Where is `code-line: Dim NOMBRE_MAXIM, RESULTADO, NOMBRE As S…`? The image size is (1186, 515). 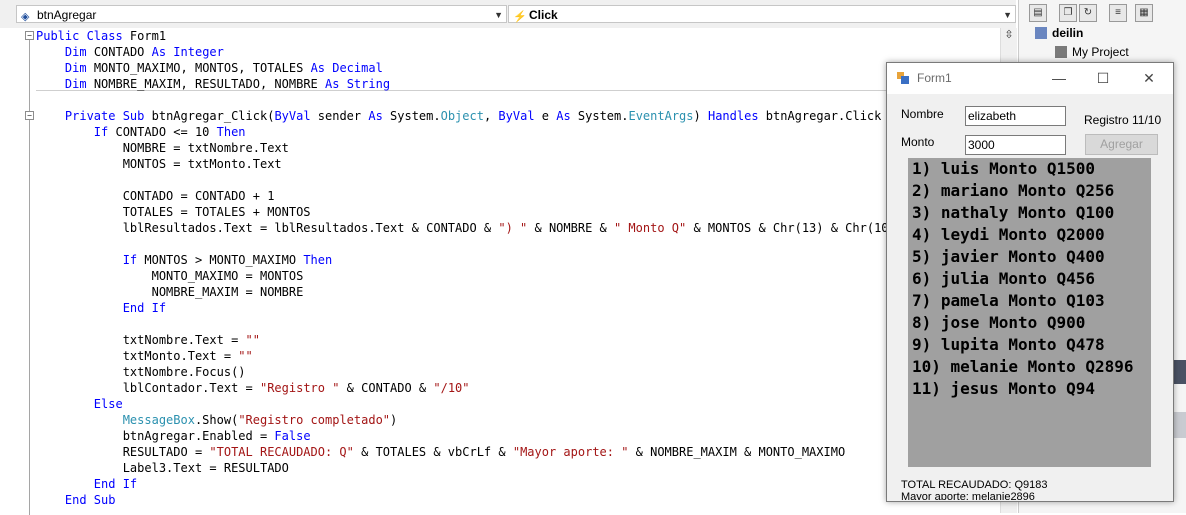
code-line: Dim NOMBRE_MAXIM, RESULTADO, NOMBRE As S… is located at coordinates (466, 84).